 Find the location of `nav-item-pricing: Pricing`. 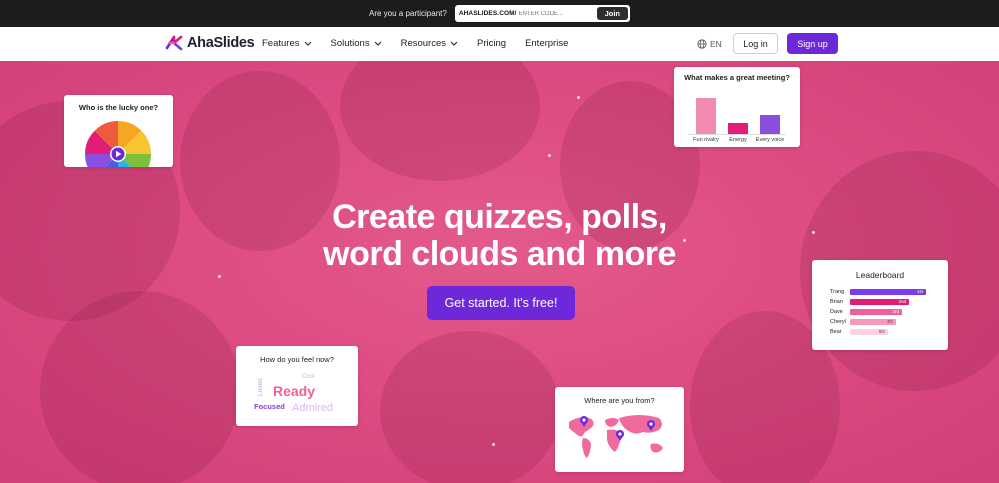

nav-item-pricing: Pricing is located at coordinates (491, 43).